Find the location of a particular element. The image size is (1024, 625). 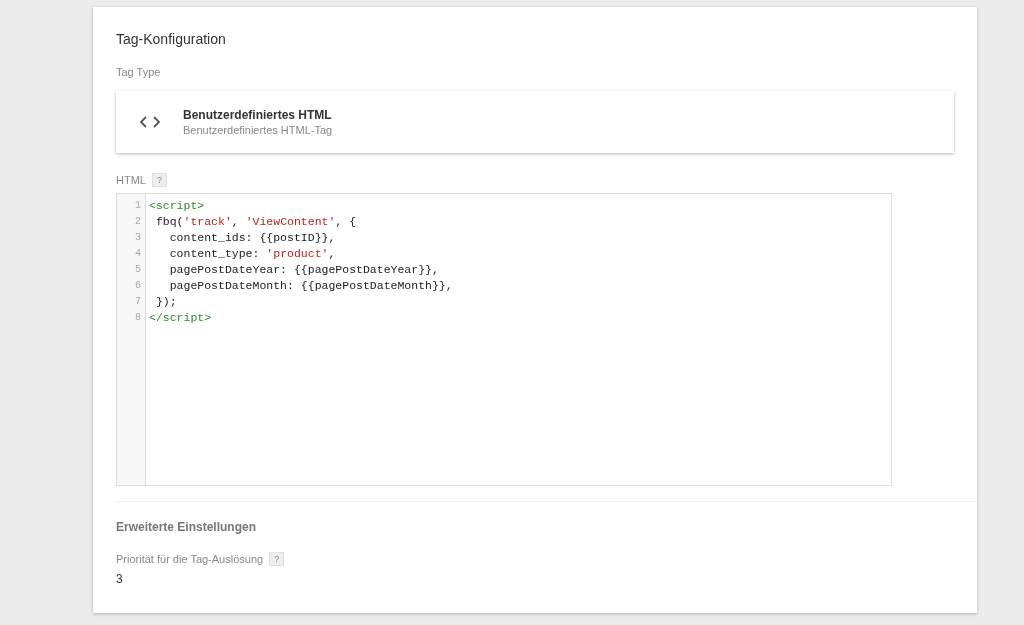

code-brackets-icon is located at coordinates (150, 122).